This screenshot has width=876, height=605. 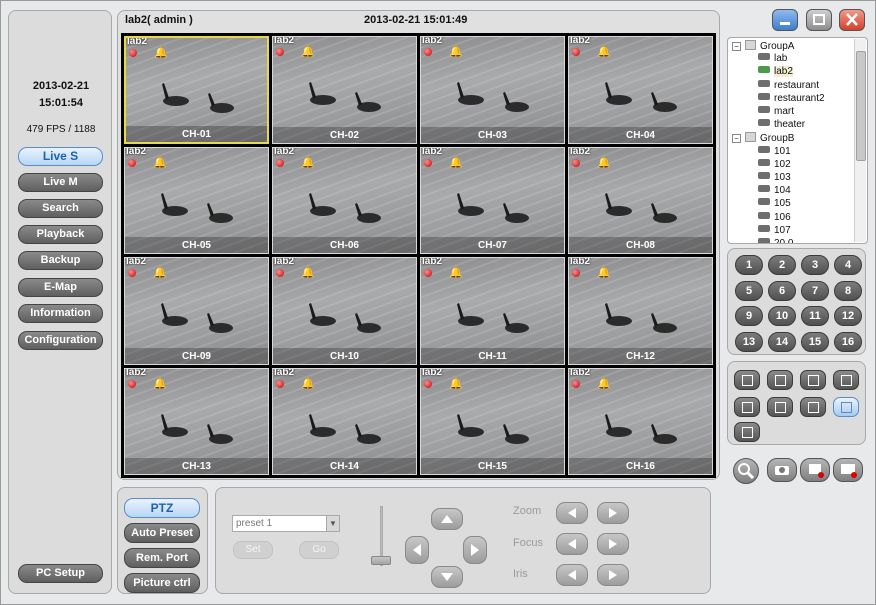 I want to click on channel-9-button: 9, so click(x=749, y=316).